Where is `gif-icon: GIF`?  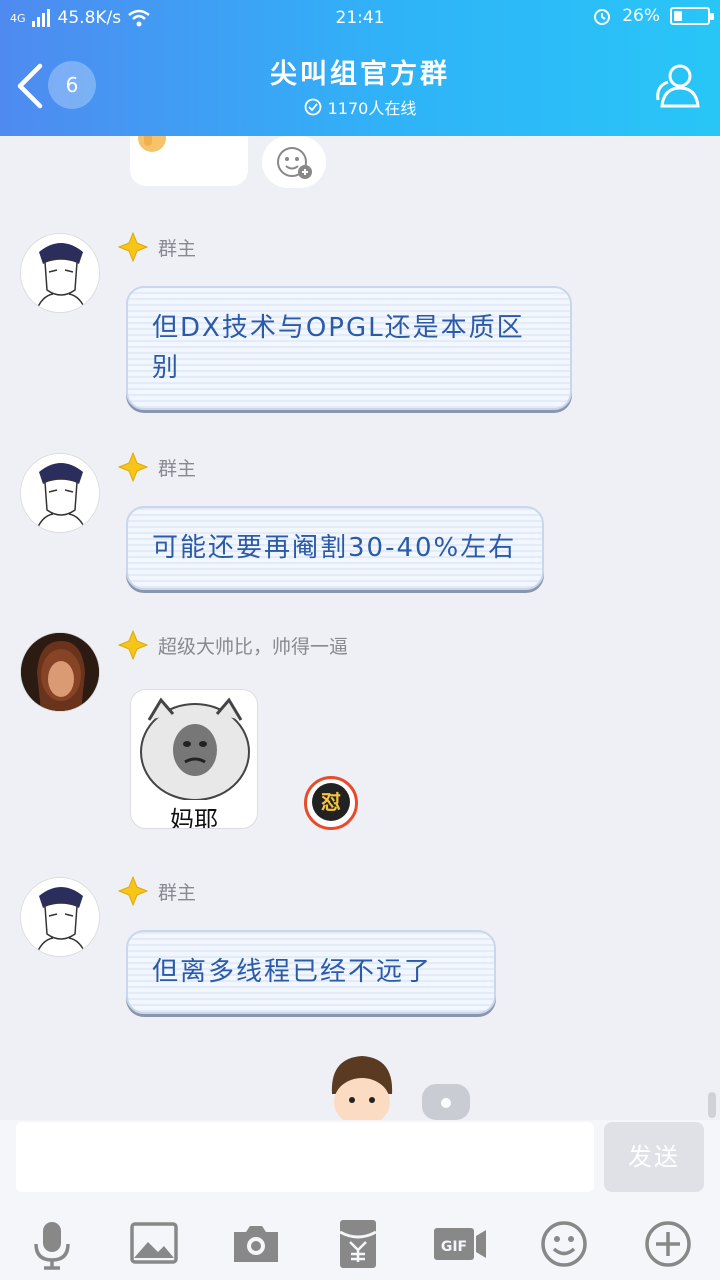
gif-icon: GIF is located at coordinates (460, 1244).